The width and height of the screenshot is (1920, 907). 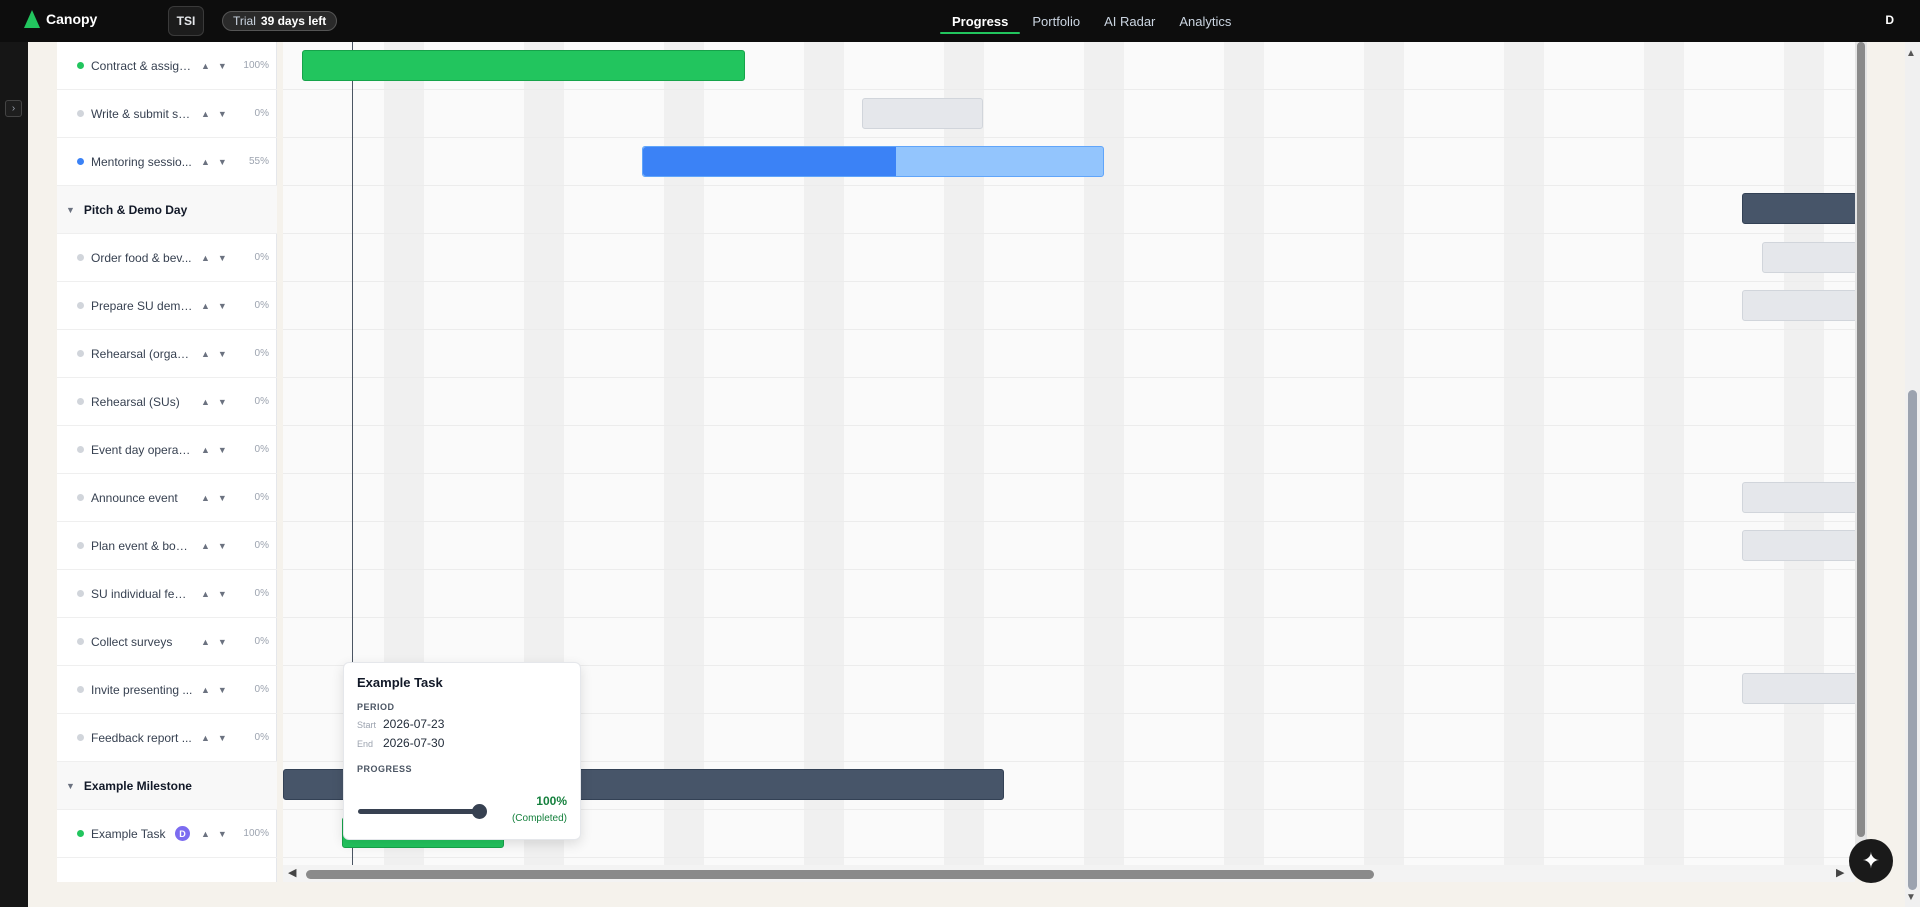 What do you see at coordinates (60, 19) in the screenshot?
I see `app-logo: Canopy` at bounding box center [60, 19].